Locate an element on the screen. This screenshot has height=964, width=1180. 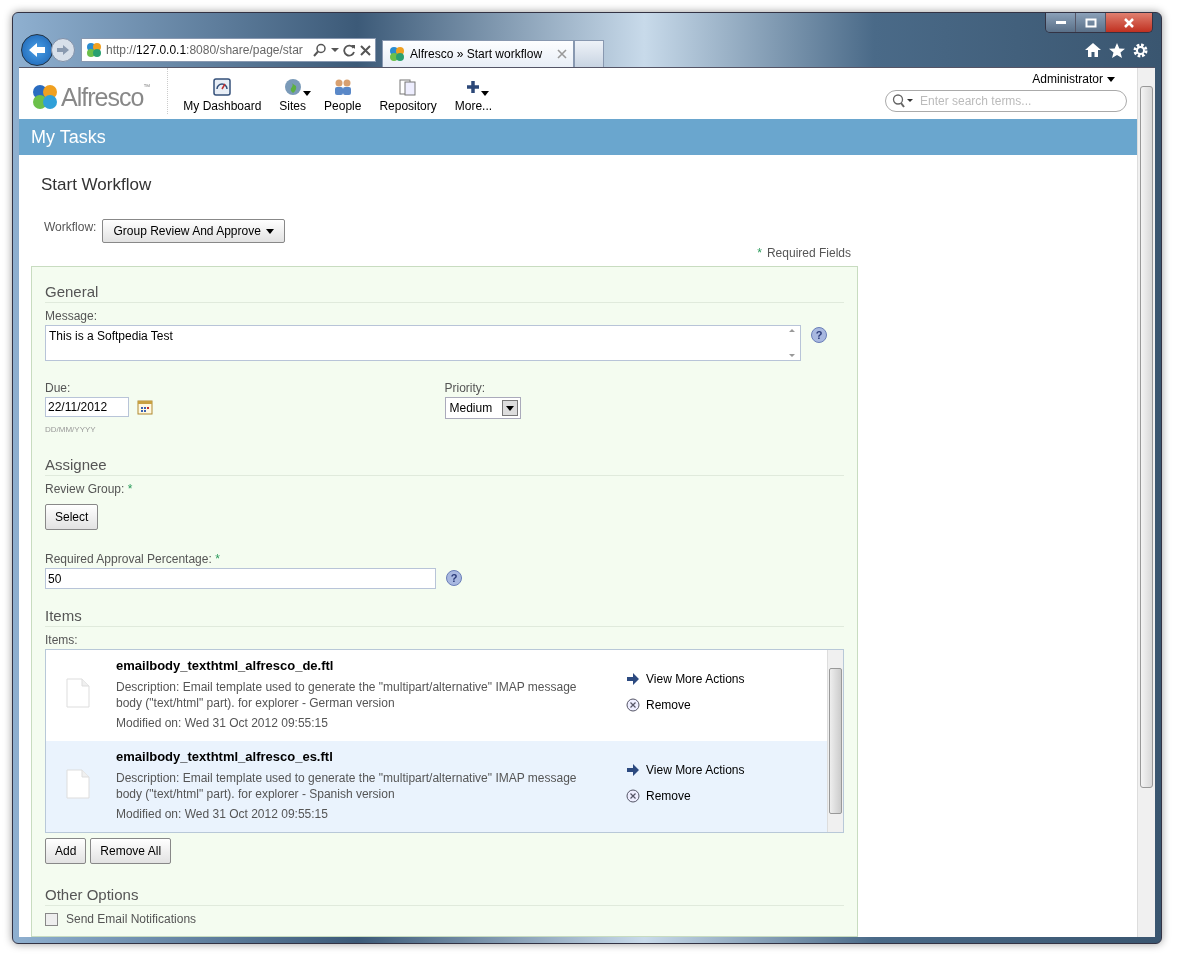
scroll-arrows-icon is located at coordinates (792, 343).